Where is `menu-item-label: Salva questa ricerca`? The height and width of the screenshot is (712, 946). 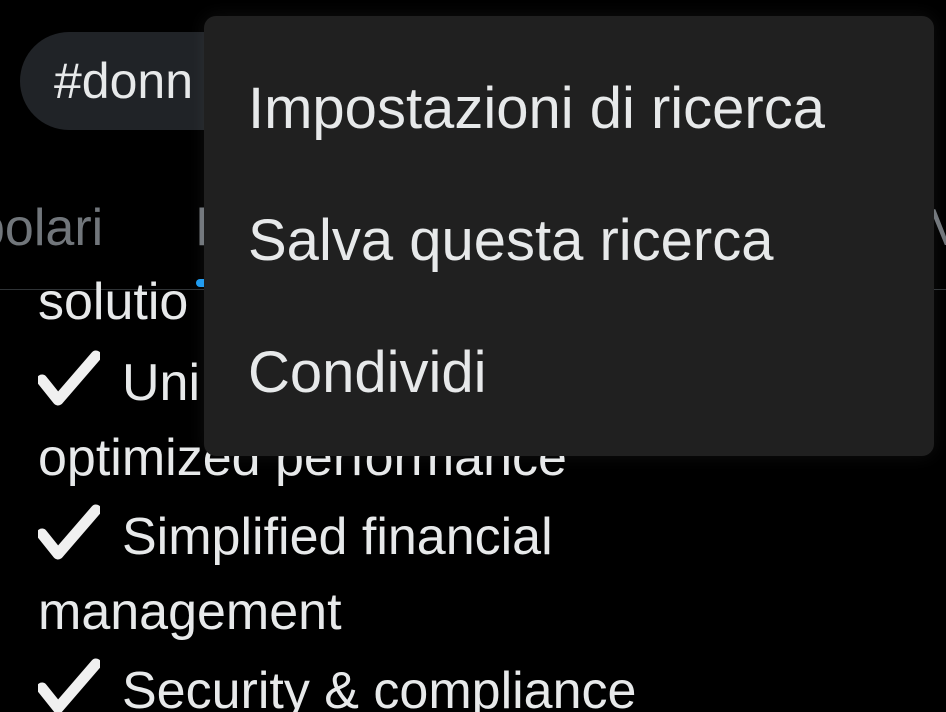
menu-item-label: Salva questa ricerca is located at coordinates (511, 240).